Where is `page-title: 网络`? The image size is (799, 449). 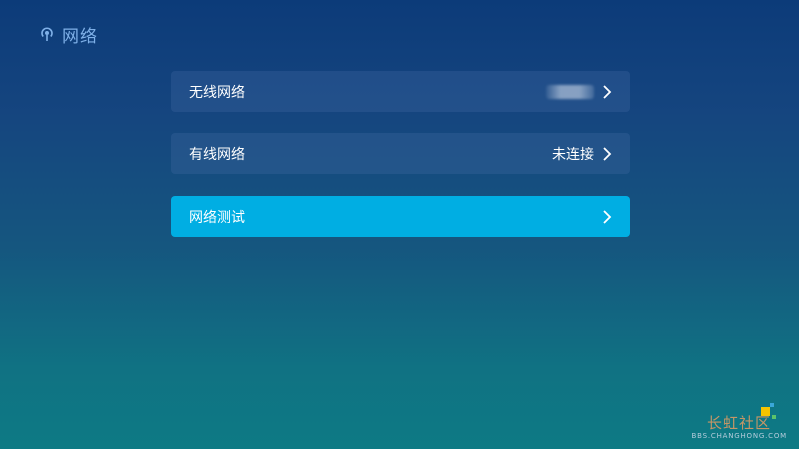 page-title: 网络 is located at coordinates (80, 36).